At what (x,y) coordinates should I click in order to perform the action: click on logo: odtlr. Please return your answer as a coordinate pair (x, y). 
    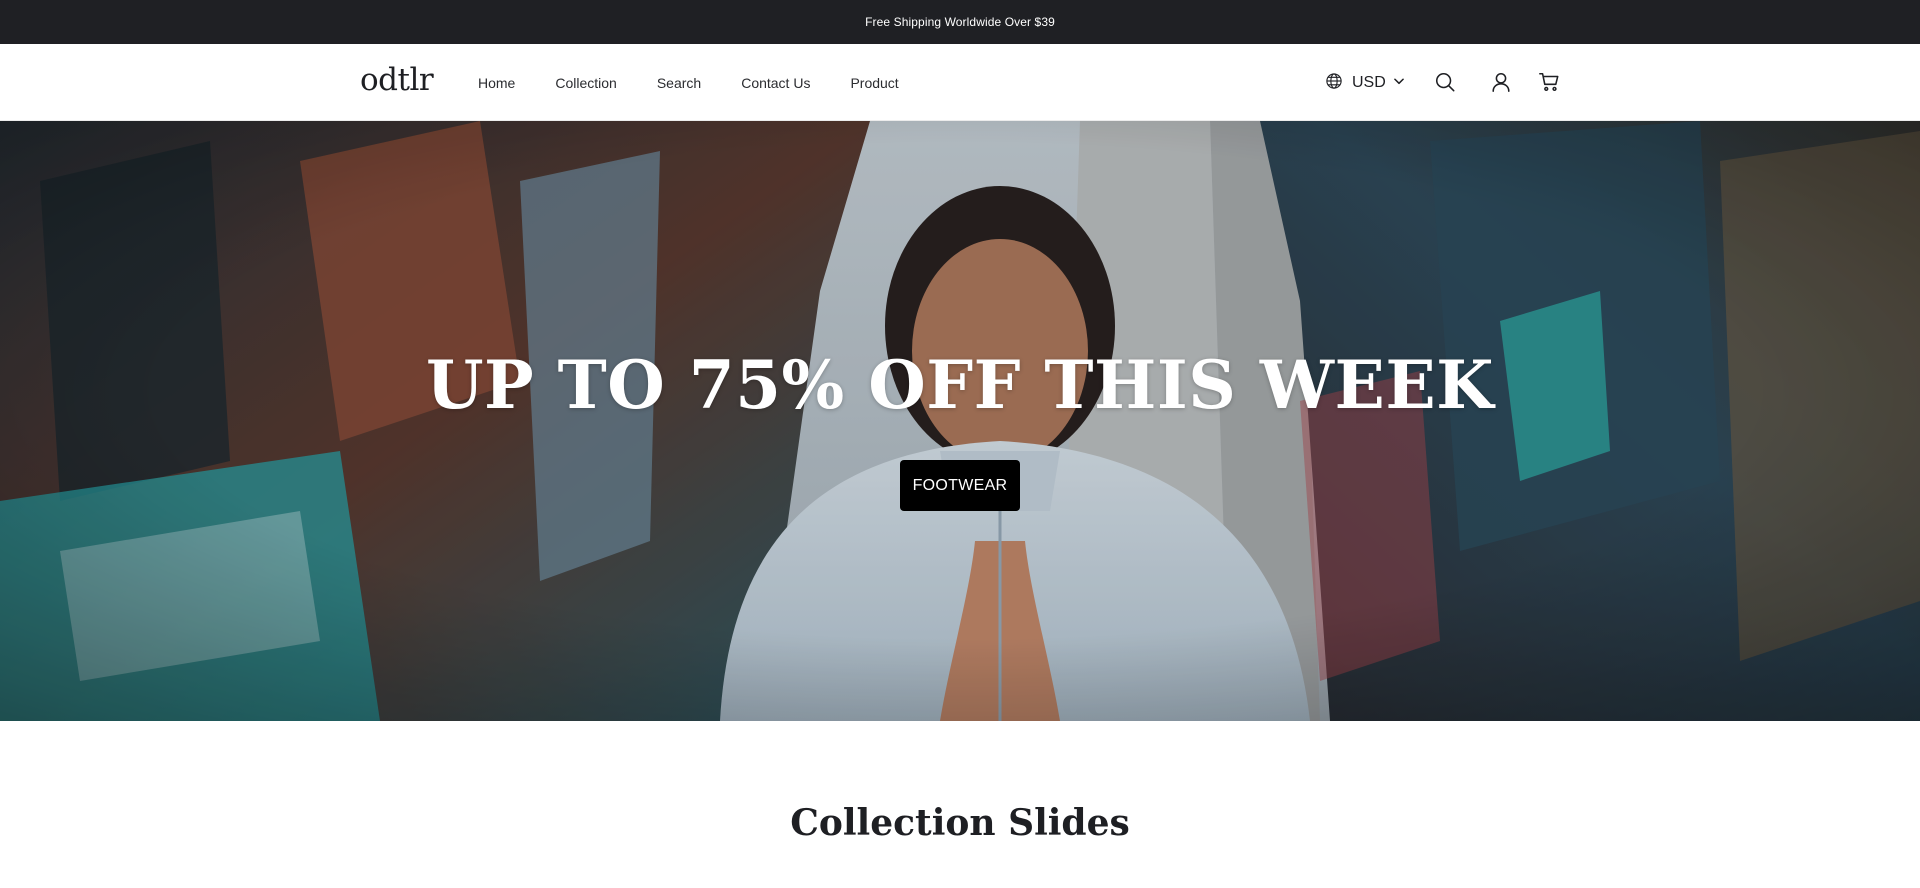
    Looking at the image, I should click on (397, 80).